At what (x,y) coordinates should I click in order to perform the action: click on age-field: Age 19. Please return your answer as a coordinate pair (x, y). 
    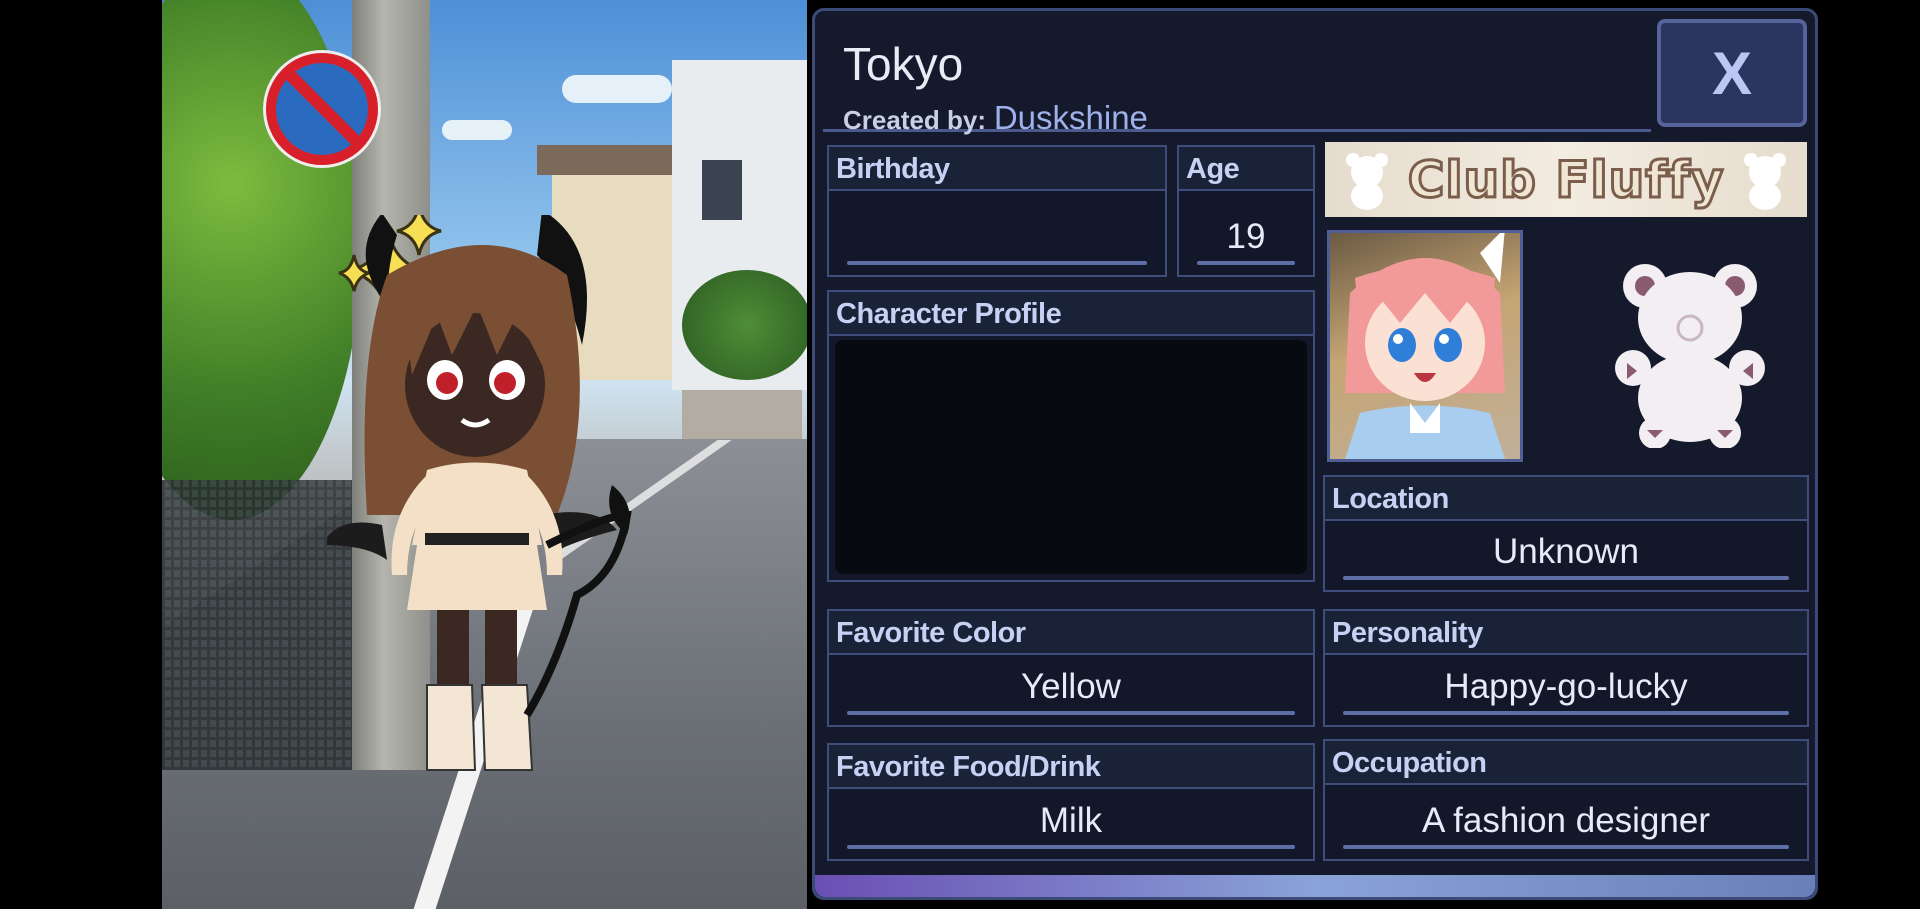
    Looking at the image, I should click on (1246, 211).